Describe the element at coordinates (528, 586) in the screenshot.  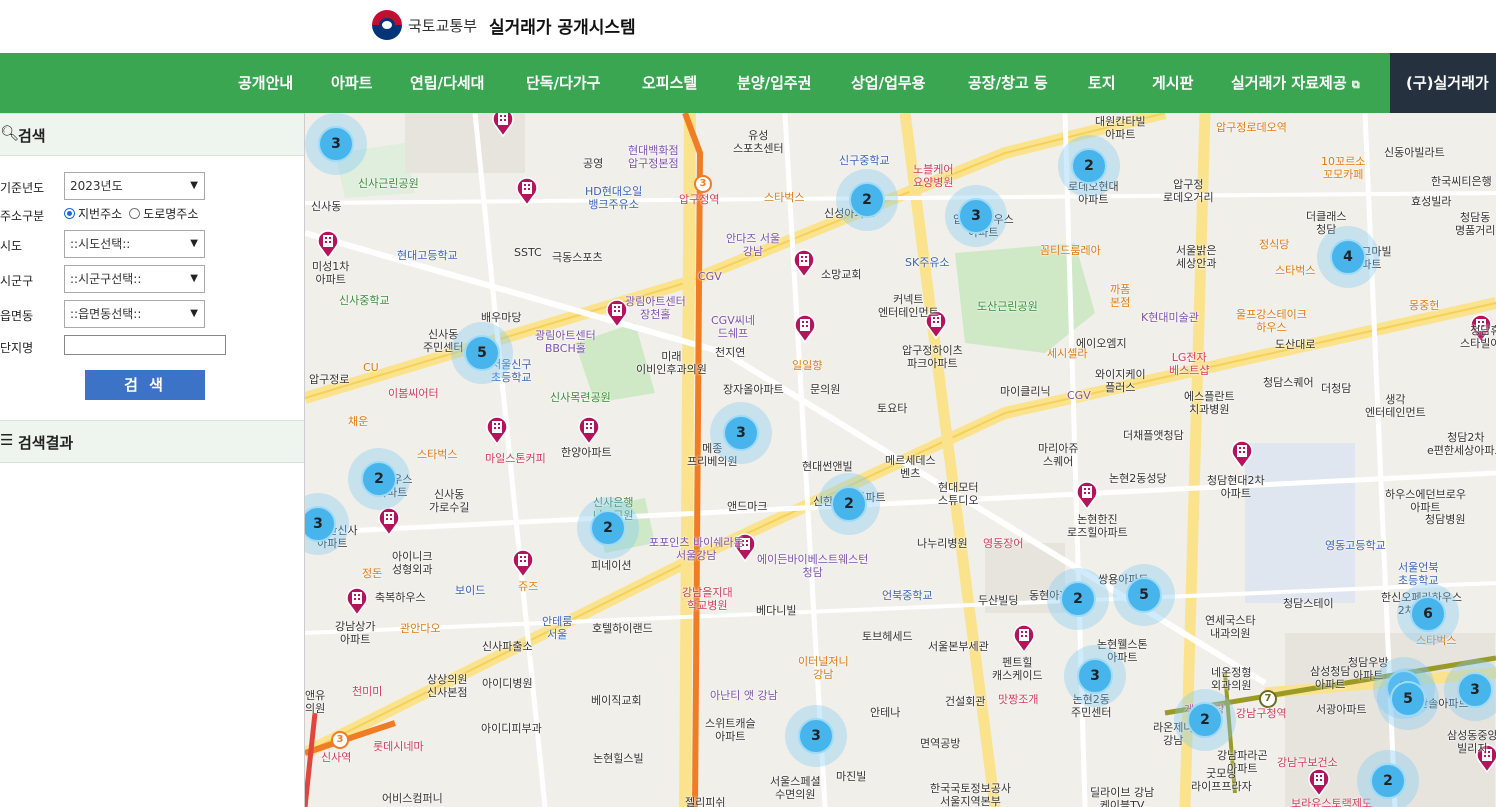
I see `map-poi-label: 쥬즈` at that location.